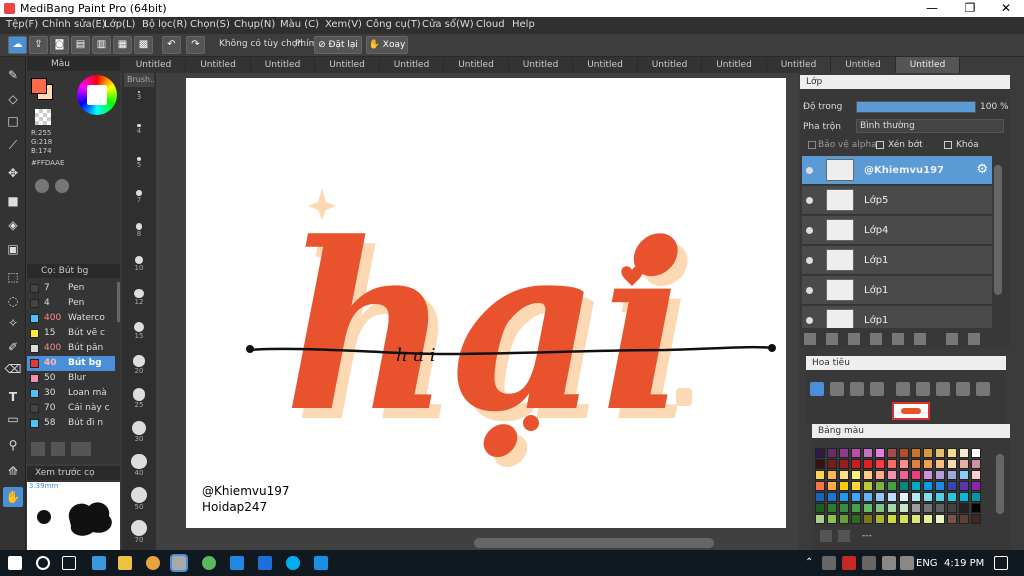  I want to click on brush-size-option: 10, so click(139, 264).